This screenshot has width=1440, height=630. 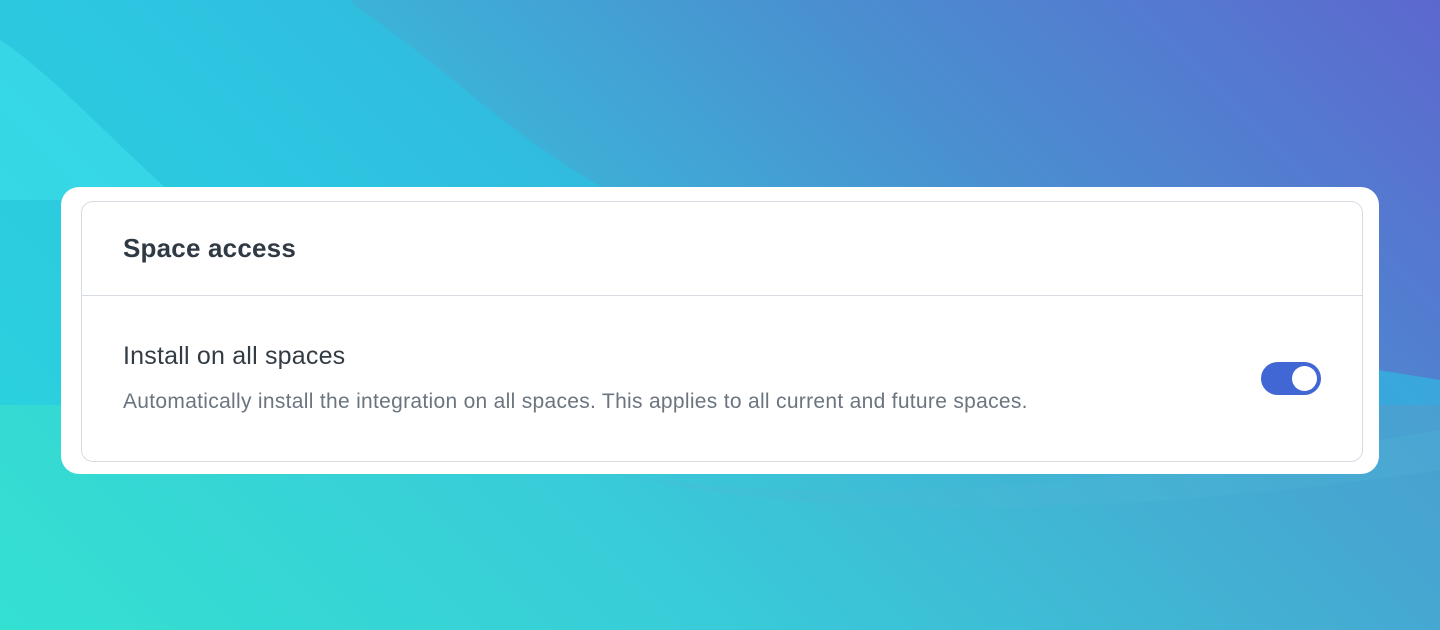 I want to click on install-all-spaces-toggle, so click(x=1291, y=378).